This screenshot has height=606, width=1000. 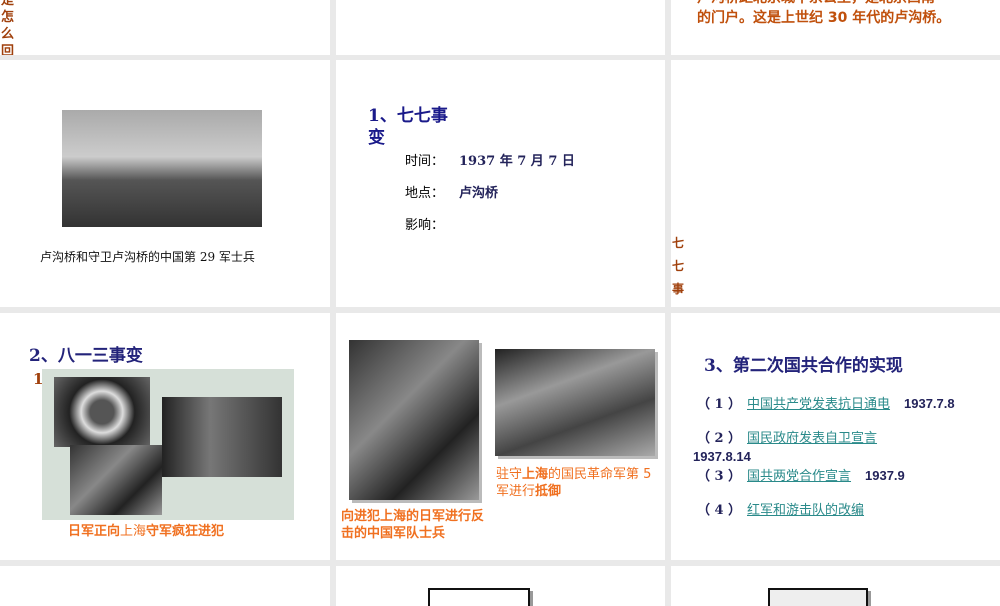 What do you see at coordinates (509, 474) in the screenshot?
I see `caption-part: 驻守` at bounding box center [509, 474].